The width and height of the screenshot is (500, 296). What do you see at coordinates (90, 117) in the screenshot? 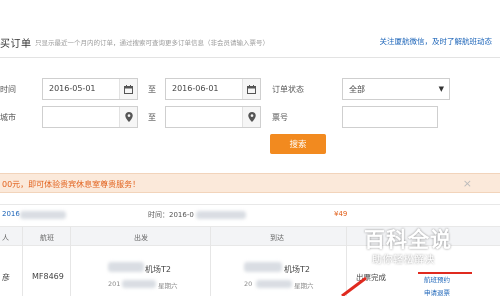
I see `origin-city-field` at bounding box center [90, 117].